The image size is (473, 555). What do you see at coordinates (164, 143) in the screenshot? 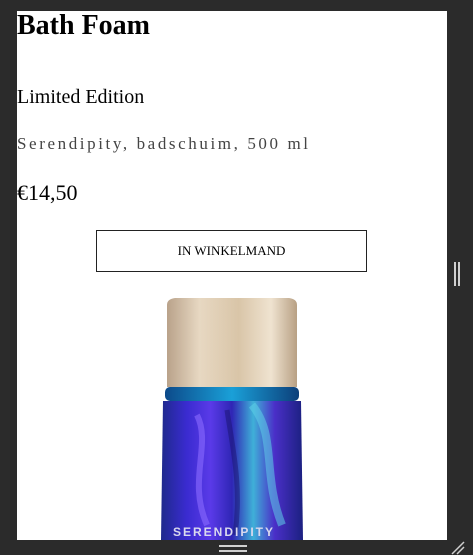
I see `product-description: Serendipity, badschuim, 500 ml` at bounding box center [164, 143].